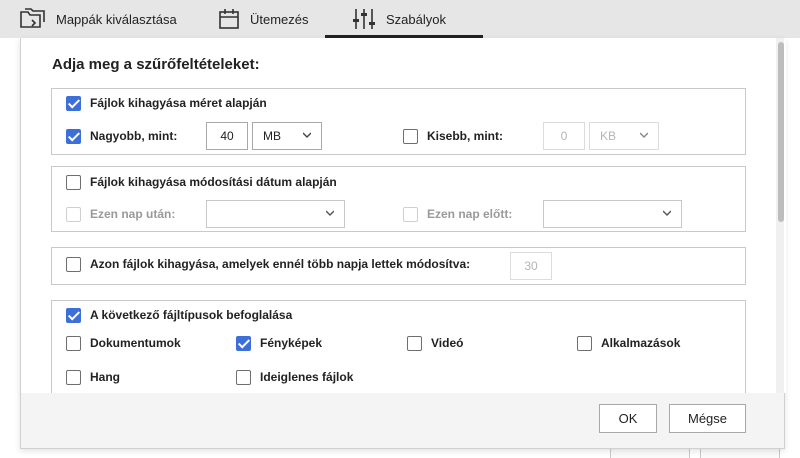  Describe the element at coordinates (178, 103) in the screenshot. I see `size-filter-label: Fájlok kihagyása méret alapján` at that location.